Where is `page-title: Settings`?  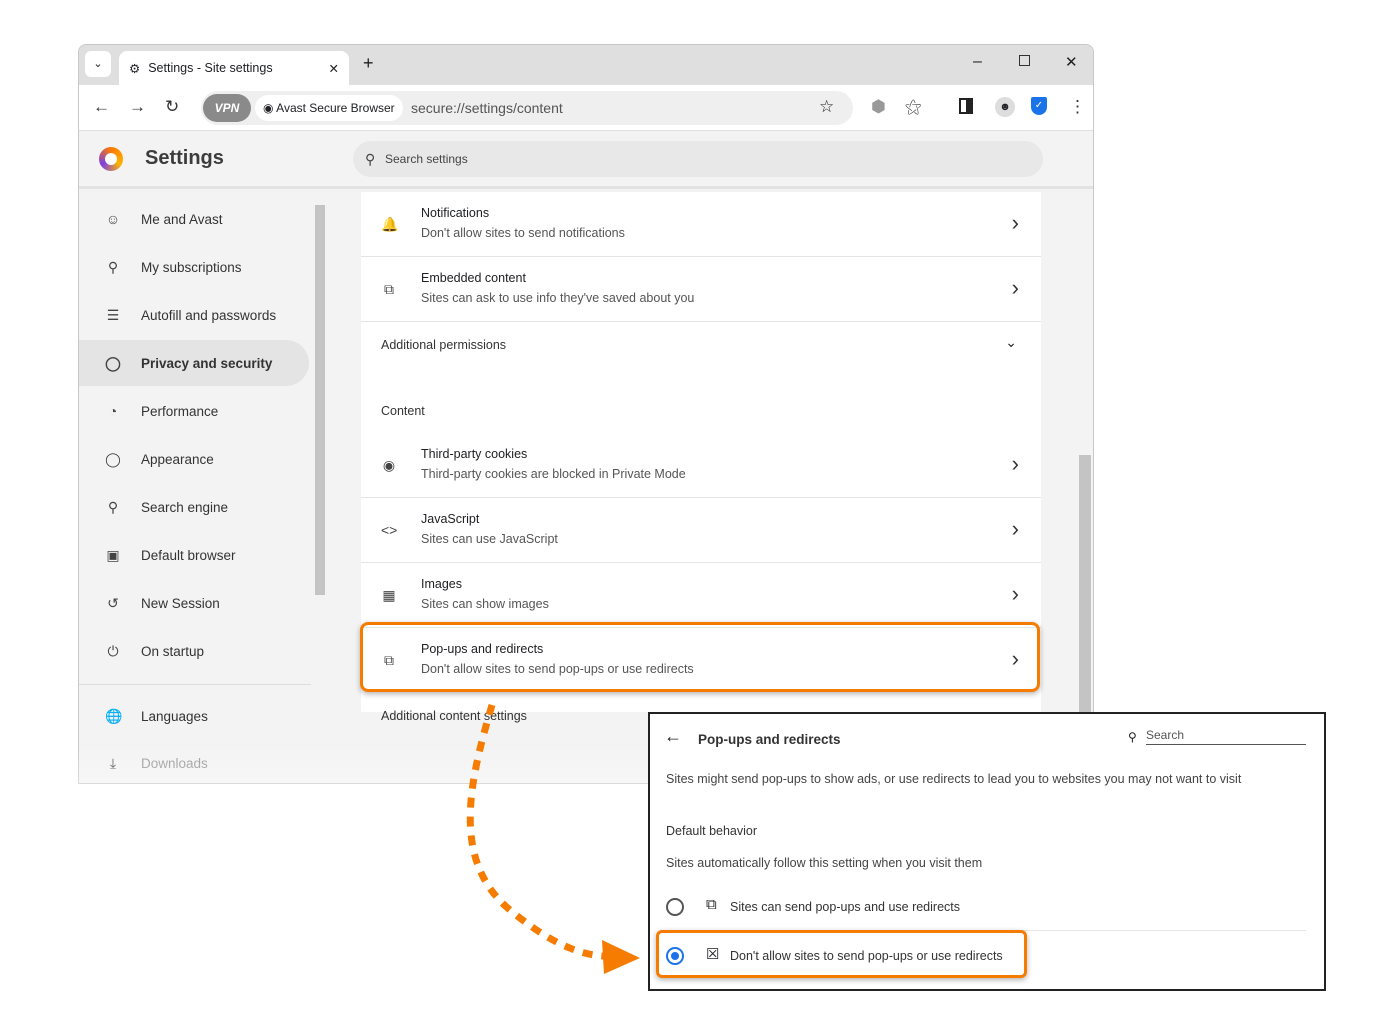
page-title: Settings is located at coordinates (184, 158).